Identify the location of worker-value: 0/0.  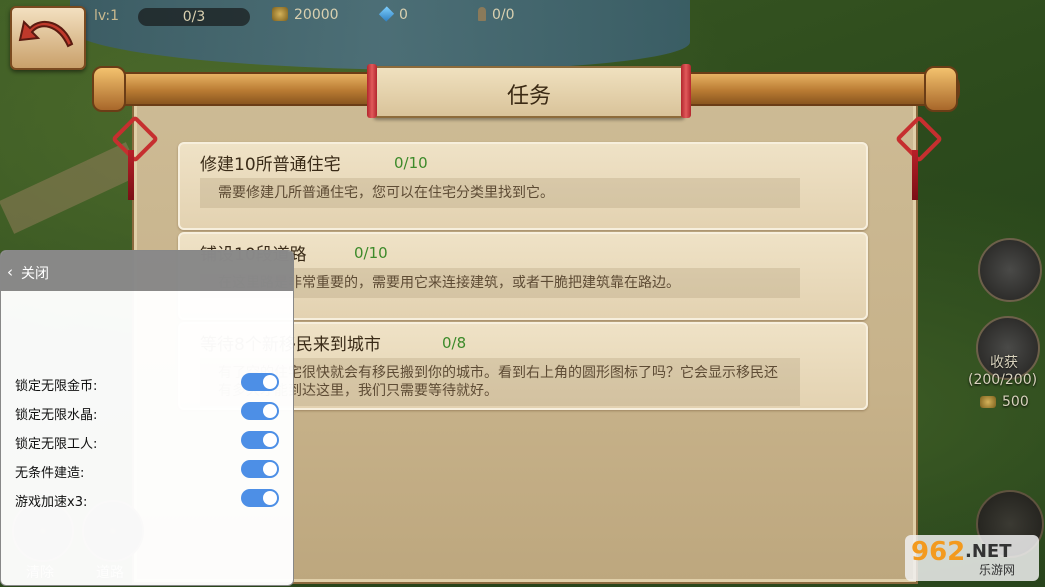
(503, 15).